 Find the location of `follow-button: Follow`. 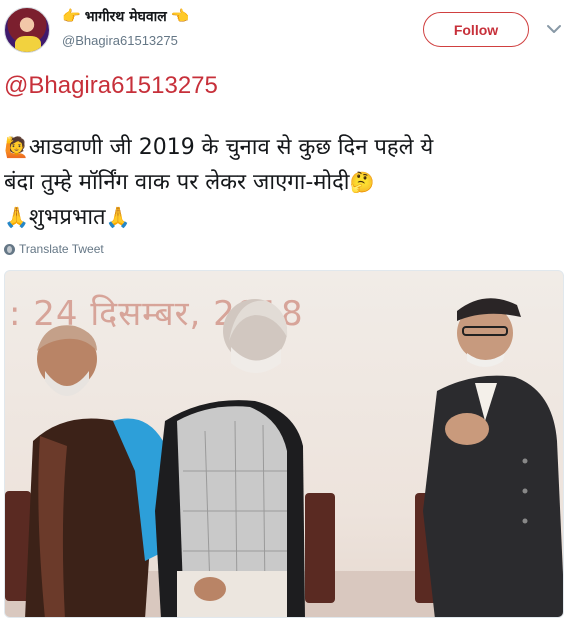

follow-button: Follow is located at coordinates (476, 29).